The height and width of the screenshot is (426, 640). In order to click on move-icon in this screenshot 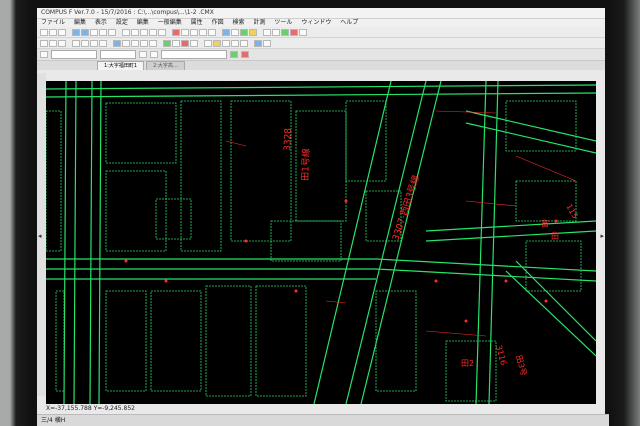, I will do `click(185, 32)`.